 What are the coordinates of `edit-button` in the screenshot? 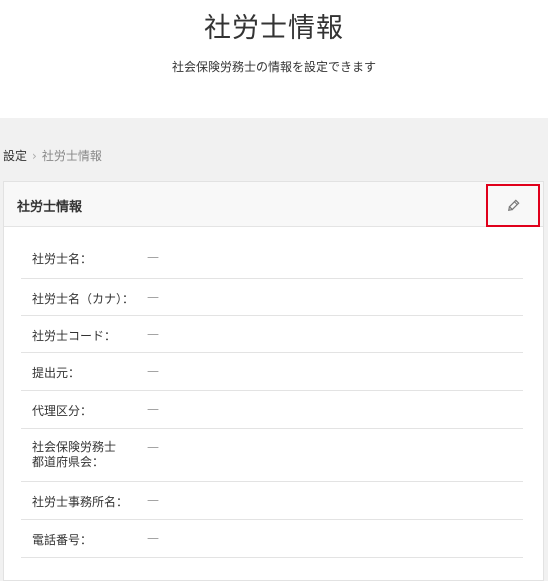 It's located at (513, 205).